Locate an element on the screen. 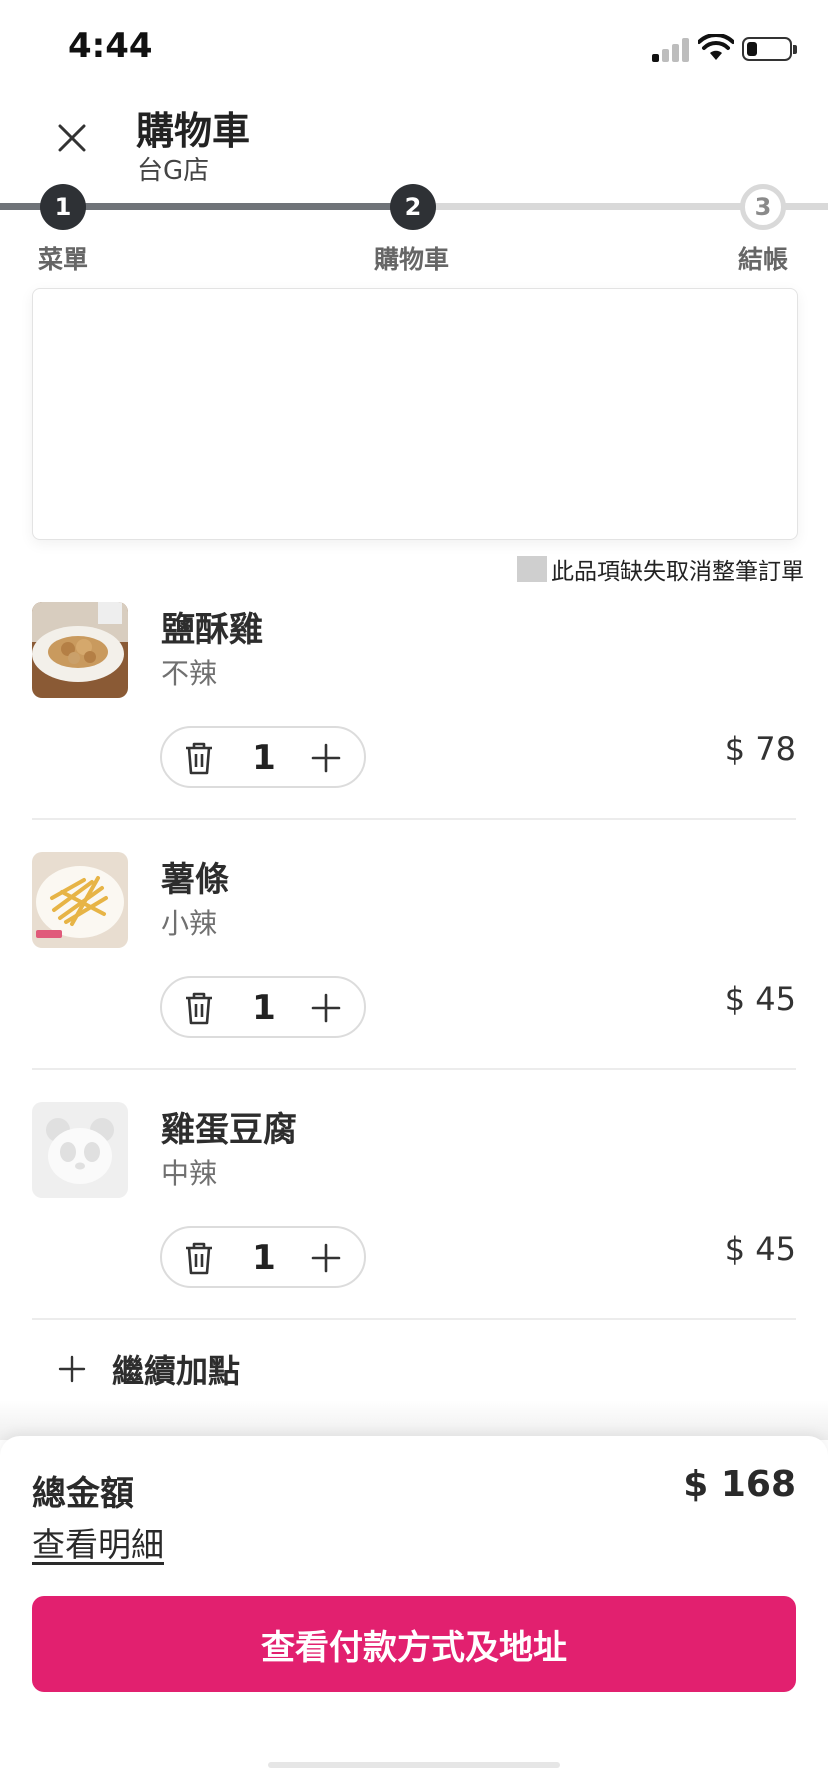  item-name: 雞蛋豆腐 is located at coordinates (229, 1130).